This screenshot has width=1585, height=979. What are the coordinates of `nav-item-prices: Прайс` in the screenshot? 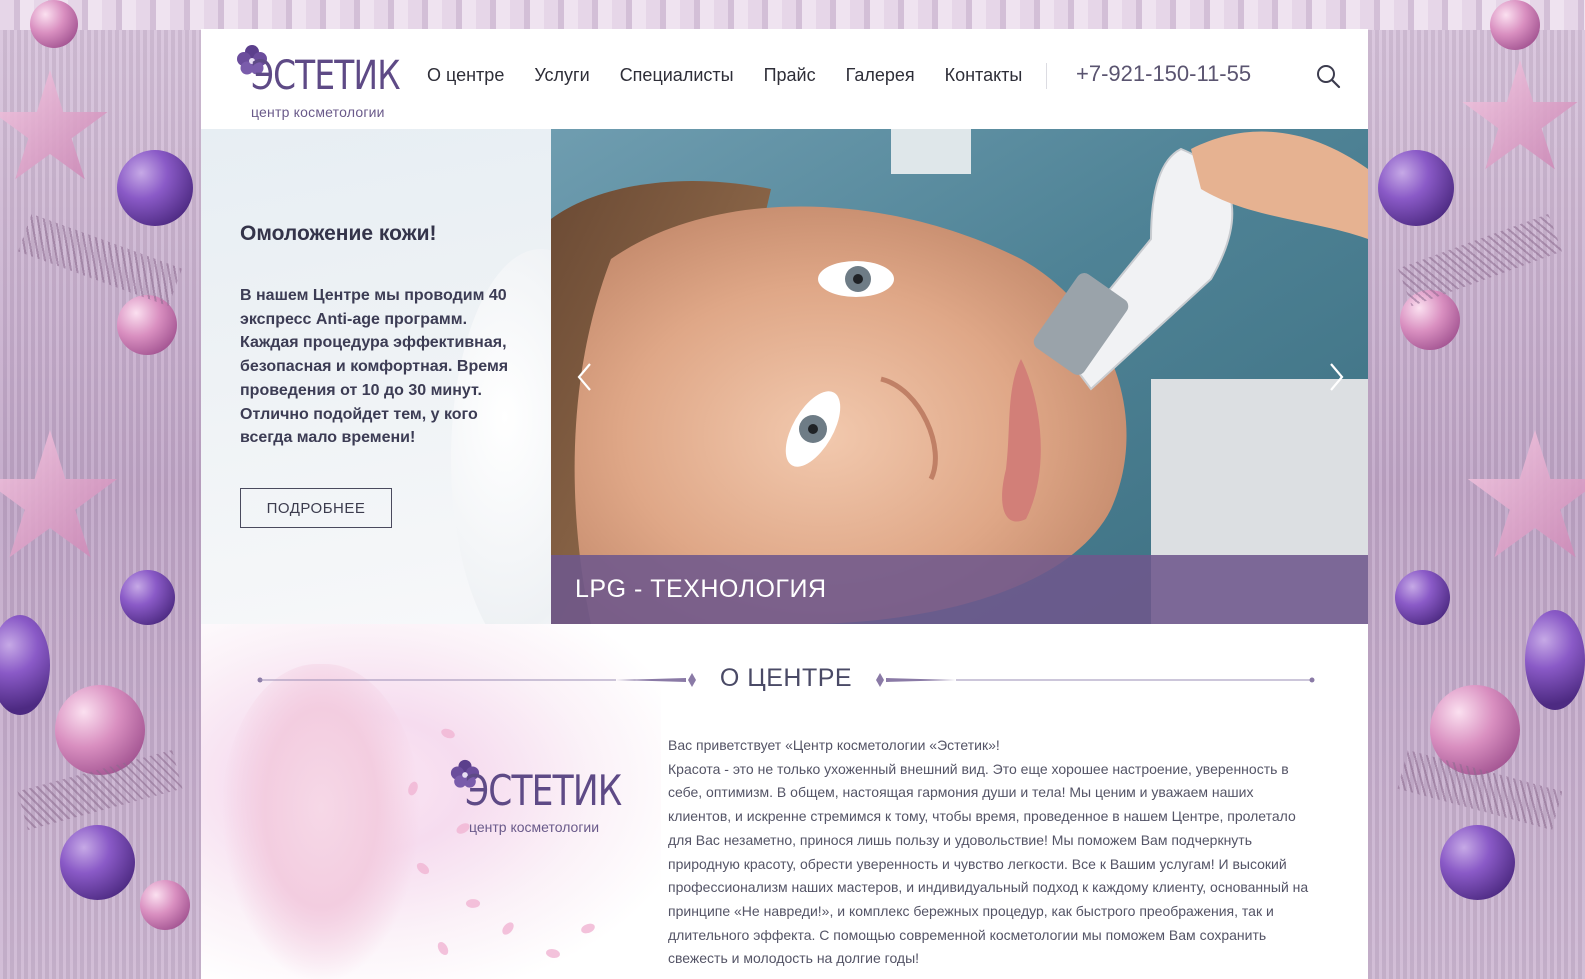 It's located at (790, 75).